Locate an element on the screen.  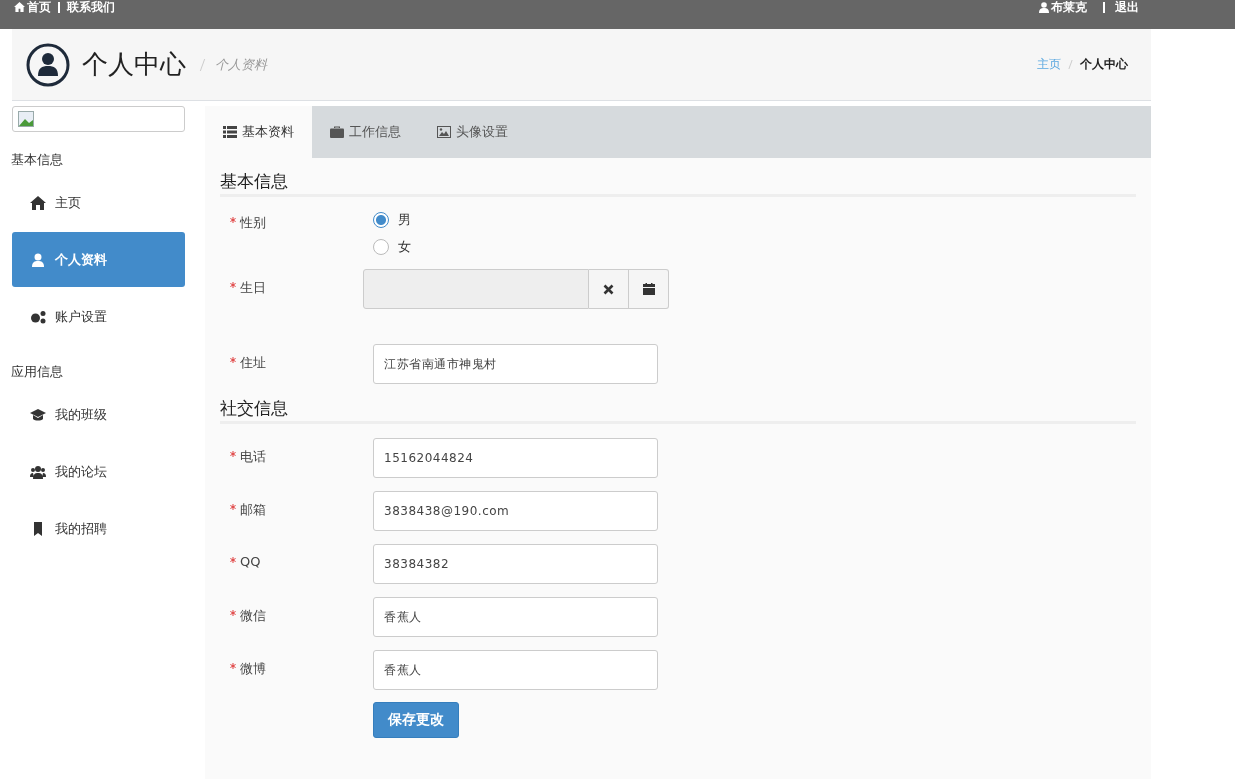
nav-link: 首页 is located at coordinates (32, 7).